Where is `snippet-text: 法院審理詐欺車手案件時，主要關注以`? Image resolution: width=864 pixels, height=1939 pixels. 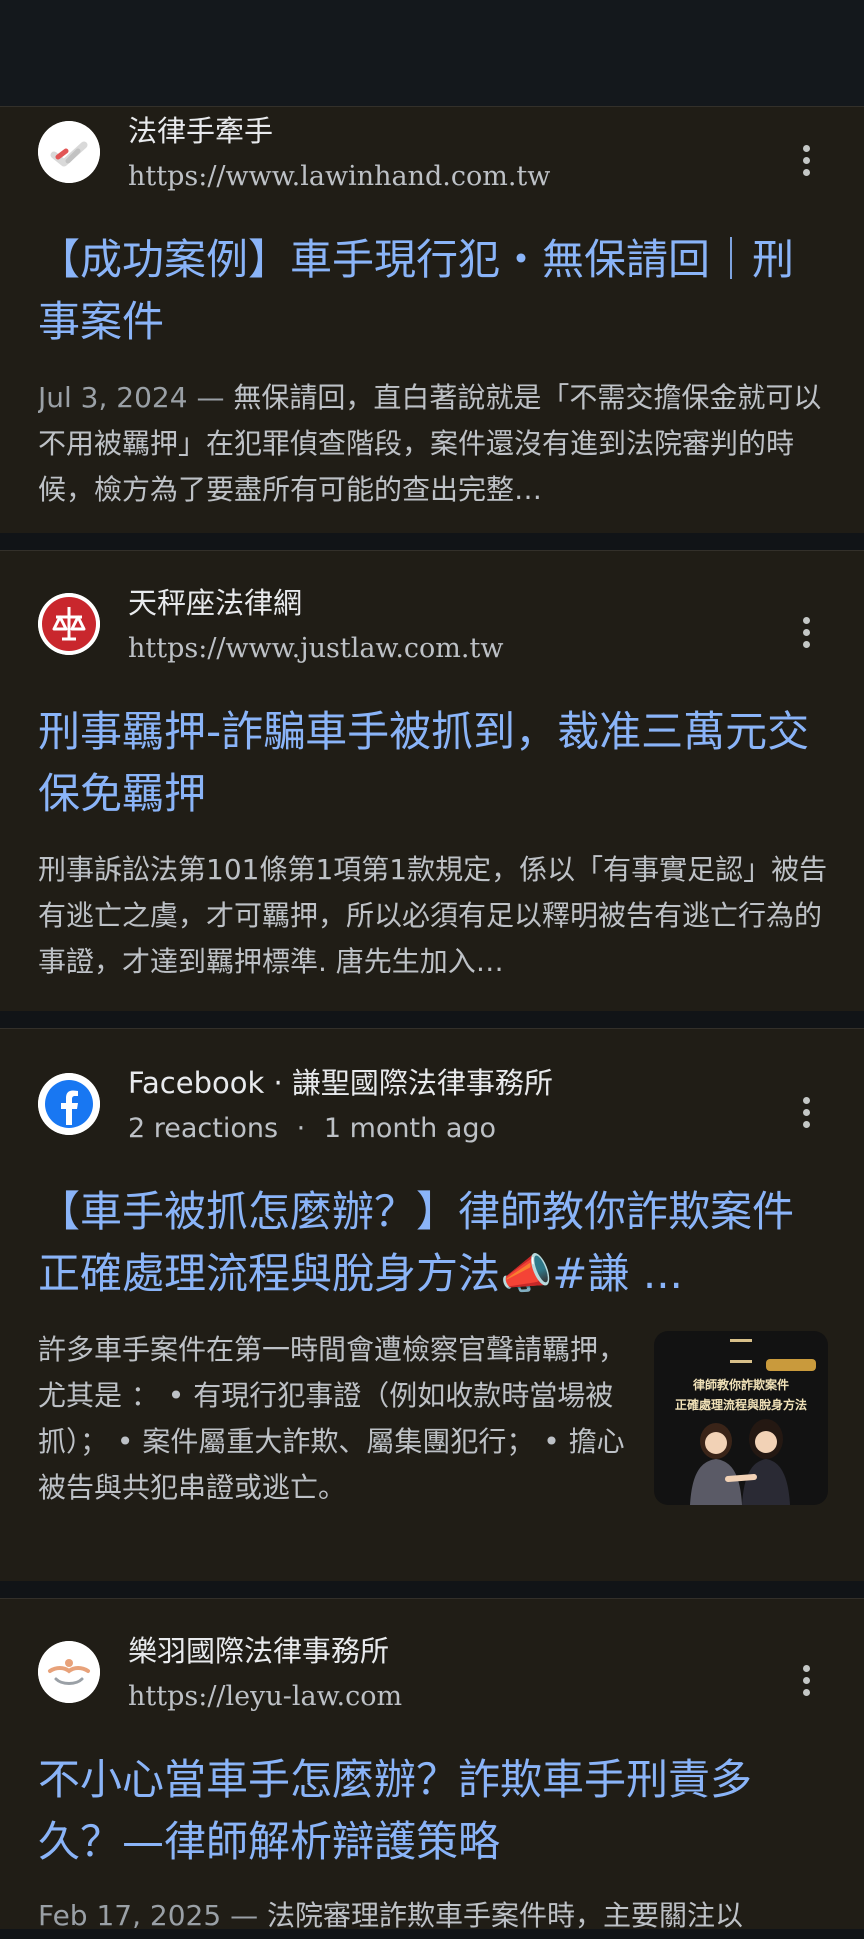 snippet-text: 法院審理詐欺車手案件時，主要關注以 is located at coordinates (504, 1915).